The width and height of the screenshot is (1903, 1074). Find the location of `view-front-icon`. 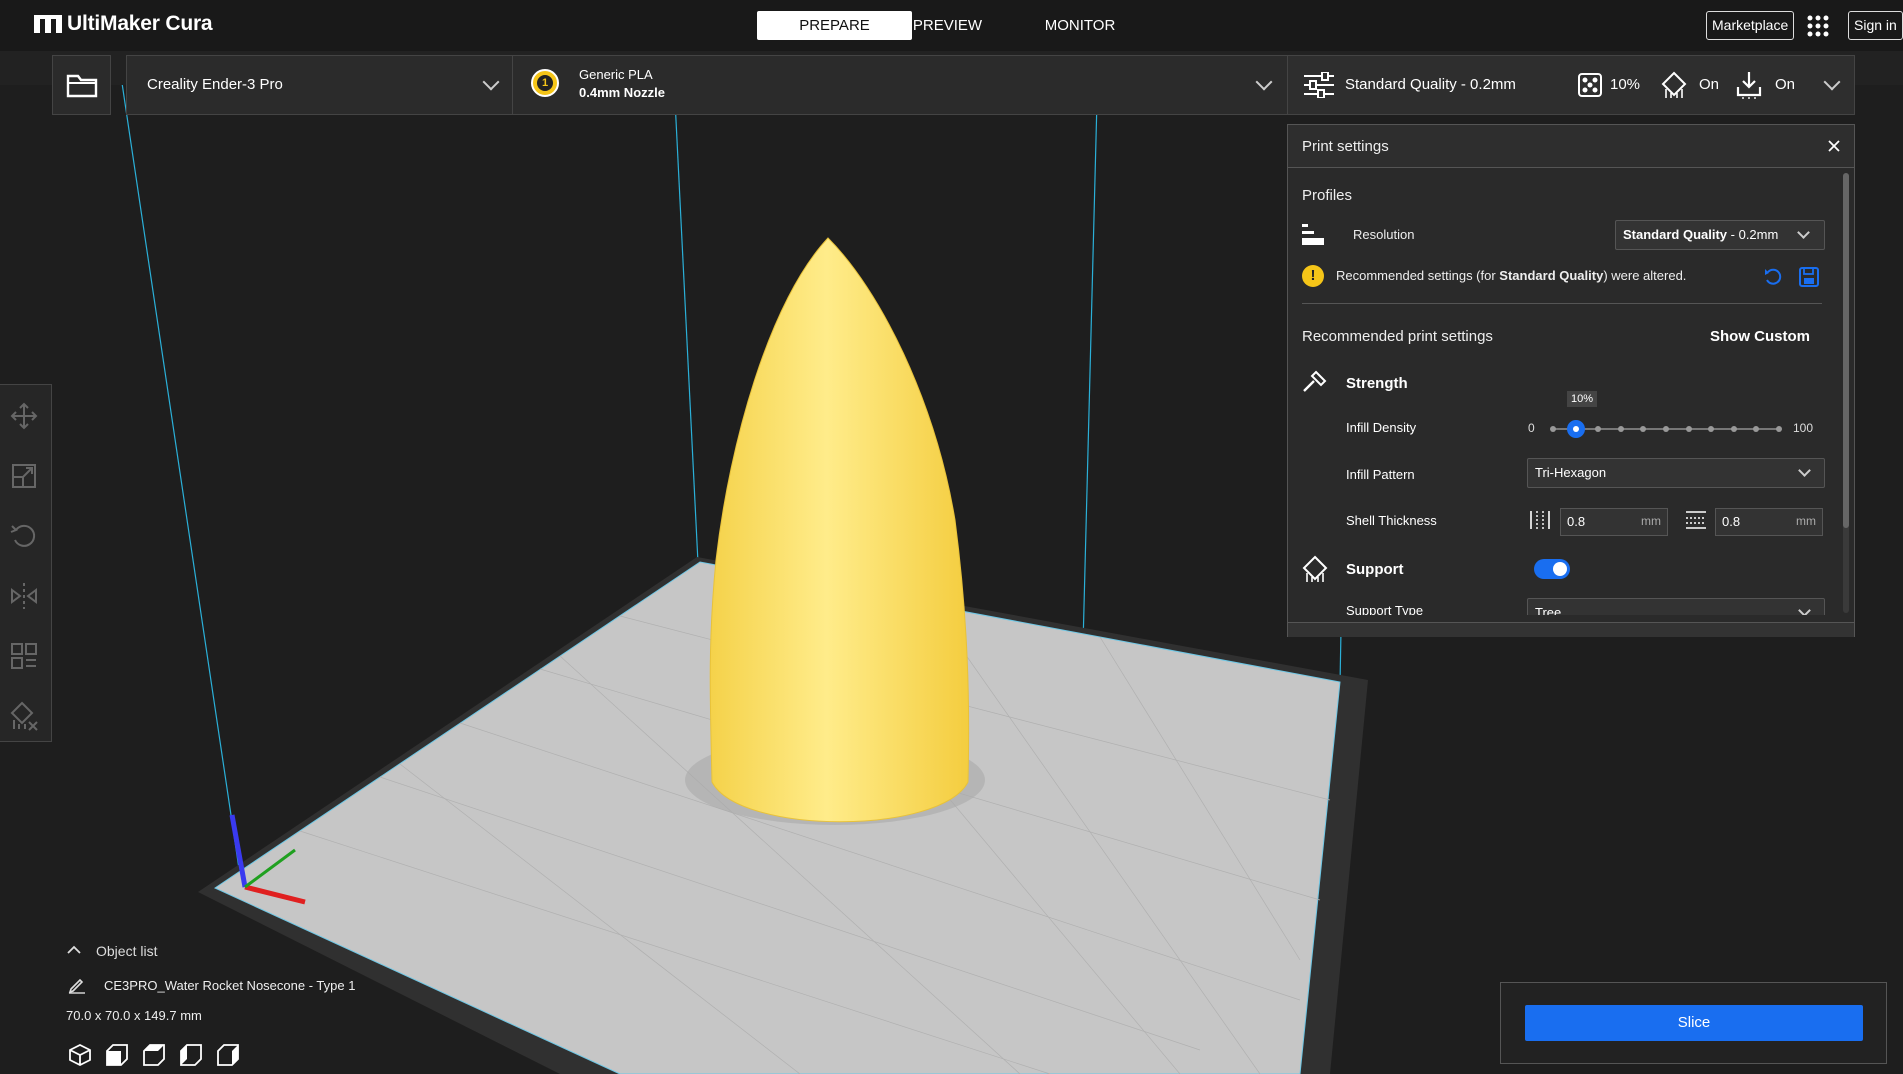

view-front-icon is located at coordinates (117, 1055).